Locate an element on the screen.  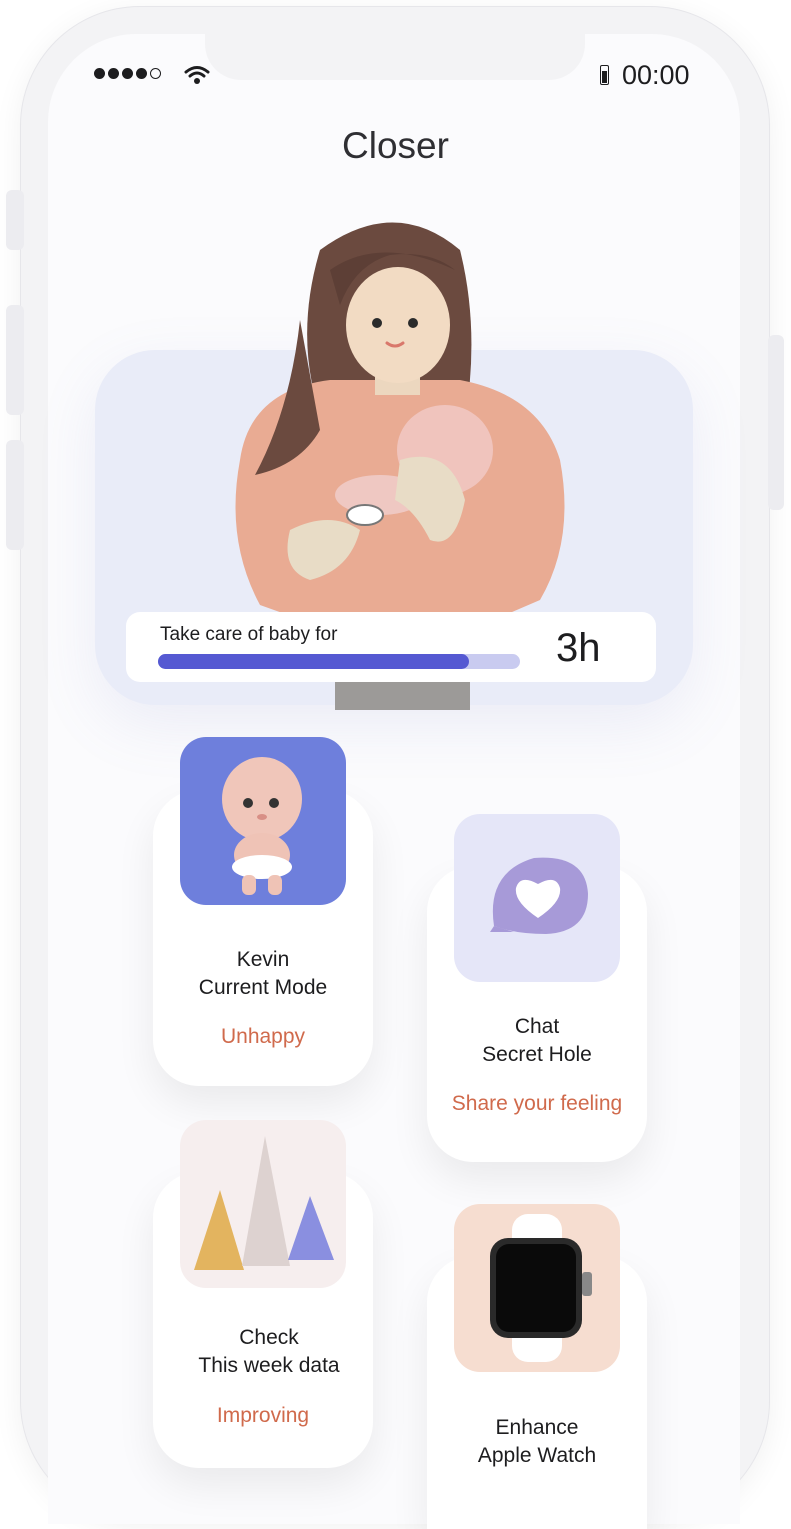
chat-card-title: Chat is located at coordinates (537, 1026).